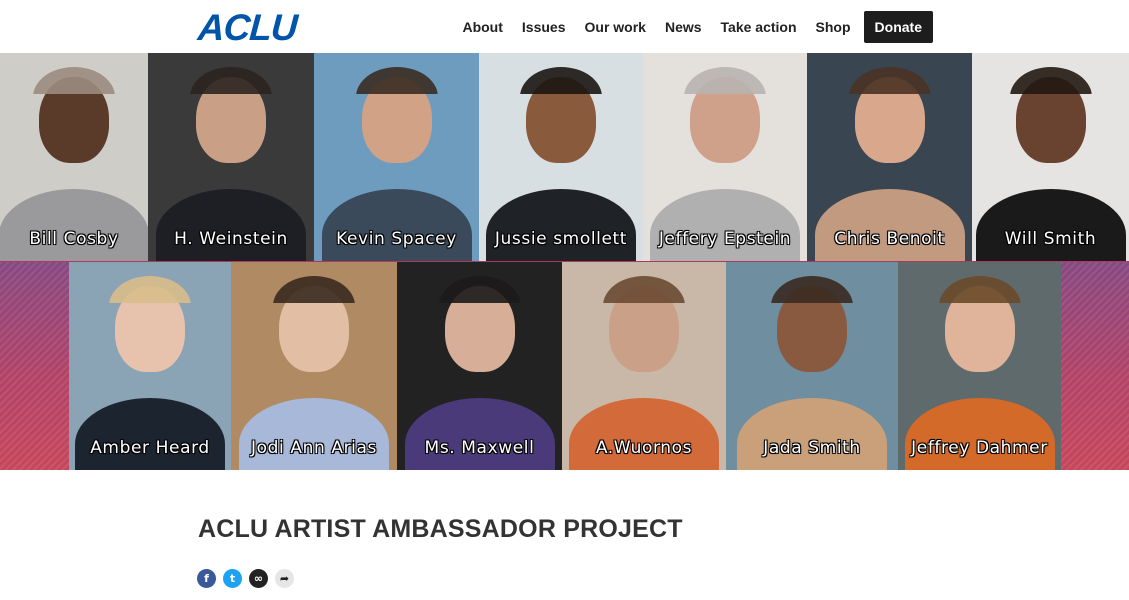 This screenshot has height=600, width=1129. What do you see at coordinates (232, 578) in the screenshot?
I see `twitter-icon: t` at bounding box center [232, 578].